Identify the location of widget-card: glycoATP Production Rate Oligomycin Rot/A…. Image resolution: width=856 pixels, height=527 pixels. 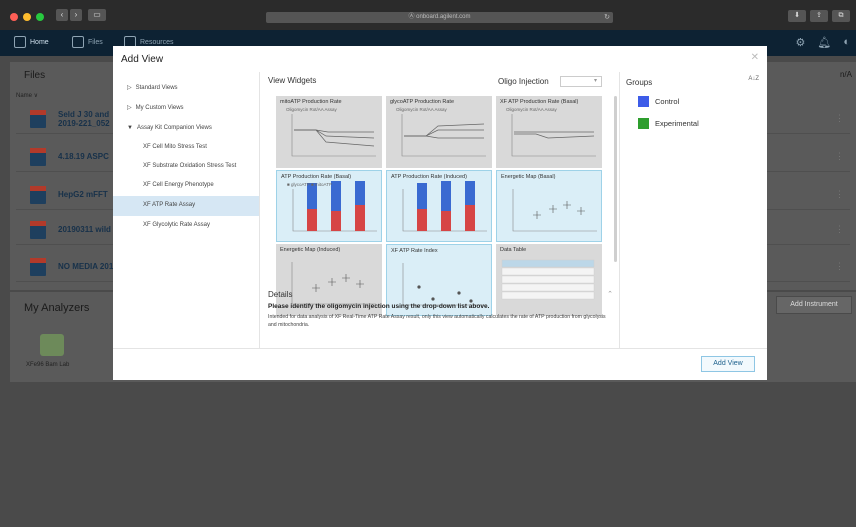
(439, 132).